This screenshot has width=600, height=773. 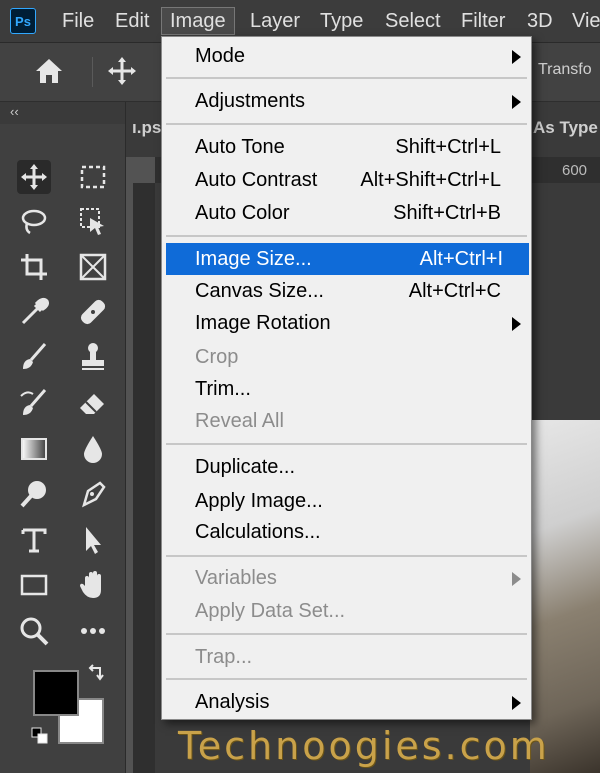 What do you see at coordinates (275, 21) in the screenshot?
I see `menu-layer: Layer` at bounding box center [275, 21].